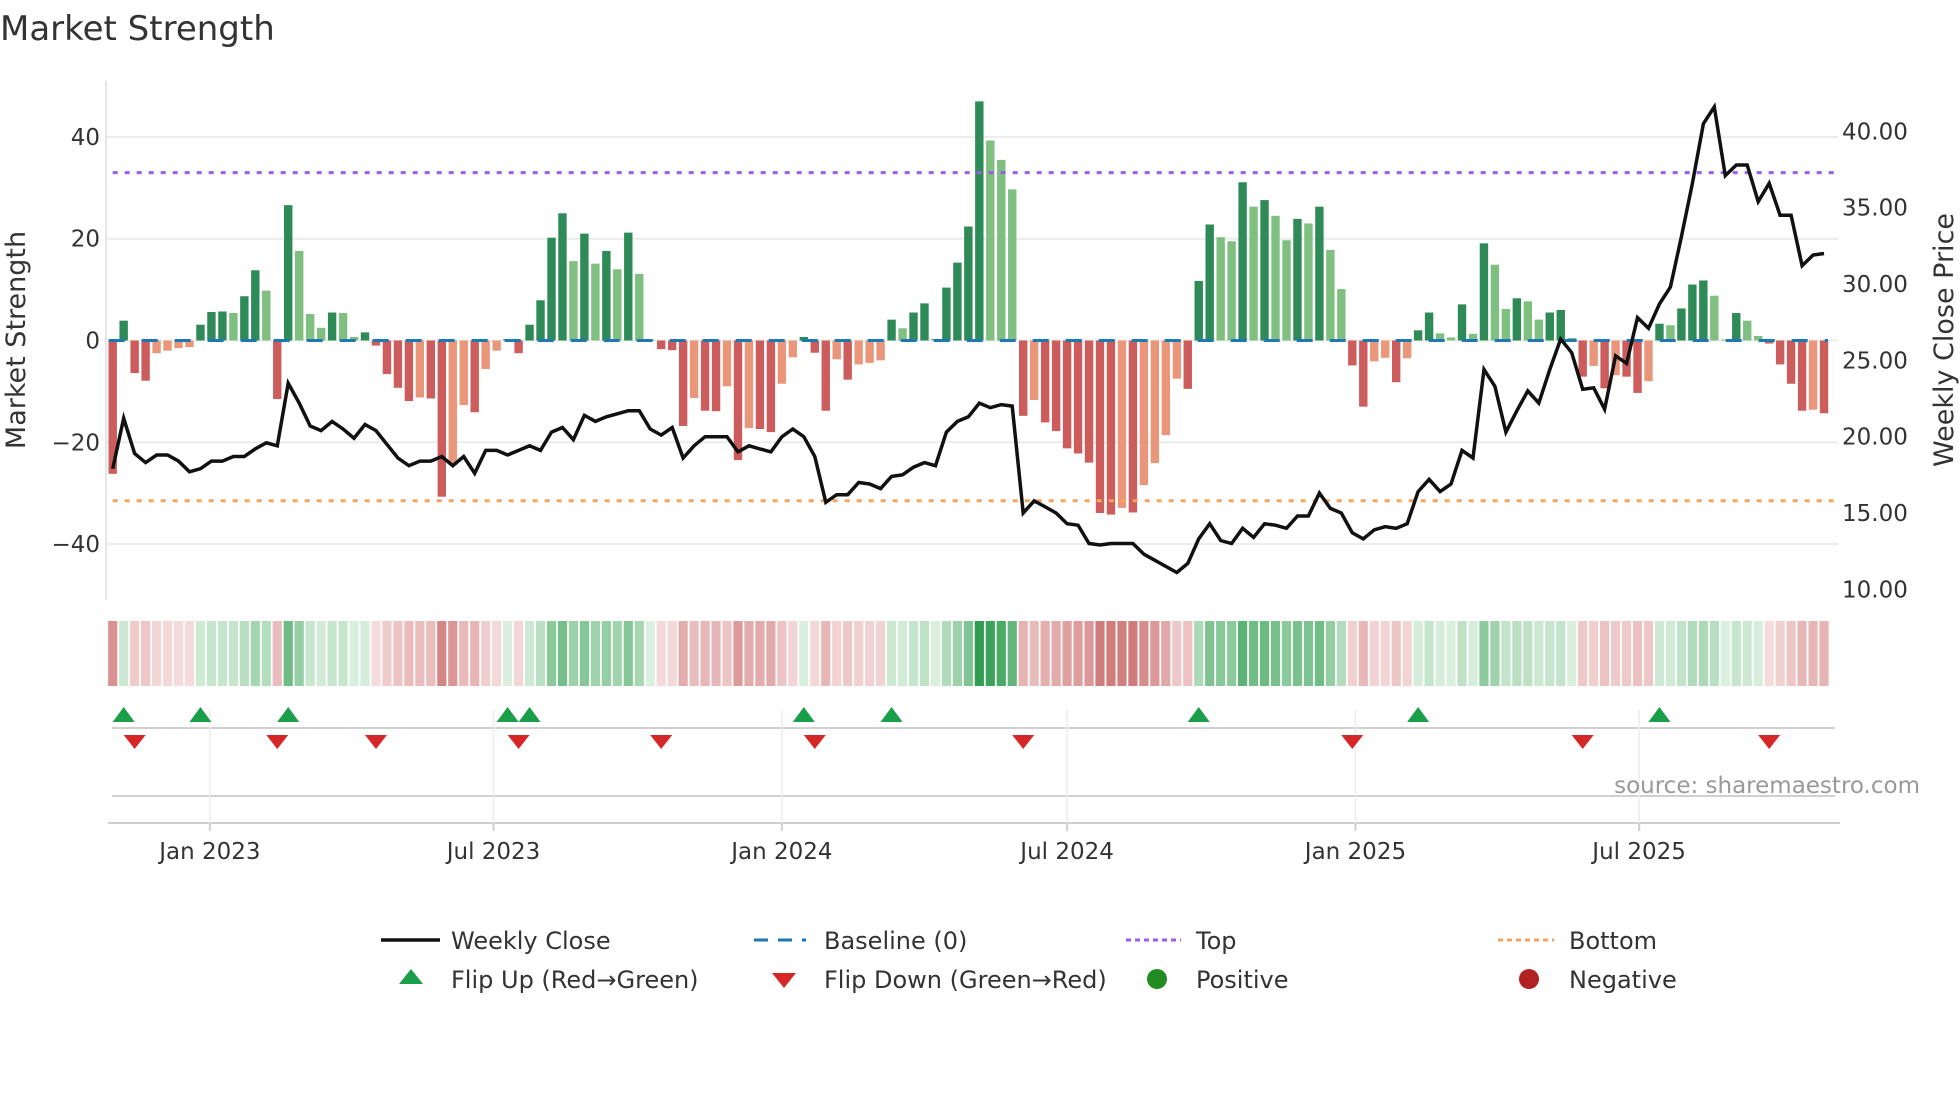  I want to click on x-tick-label: Jul 2025, so click(1638, 852).